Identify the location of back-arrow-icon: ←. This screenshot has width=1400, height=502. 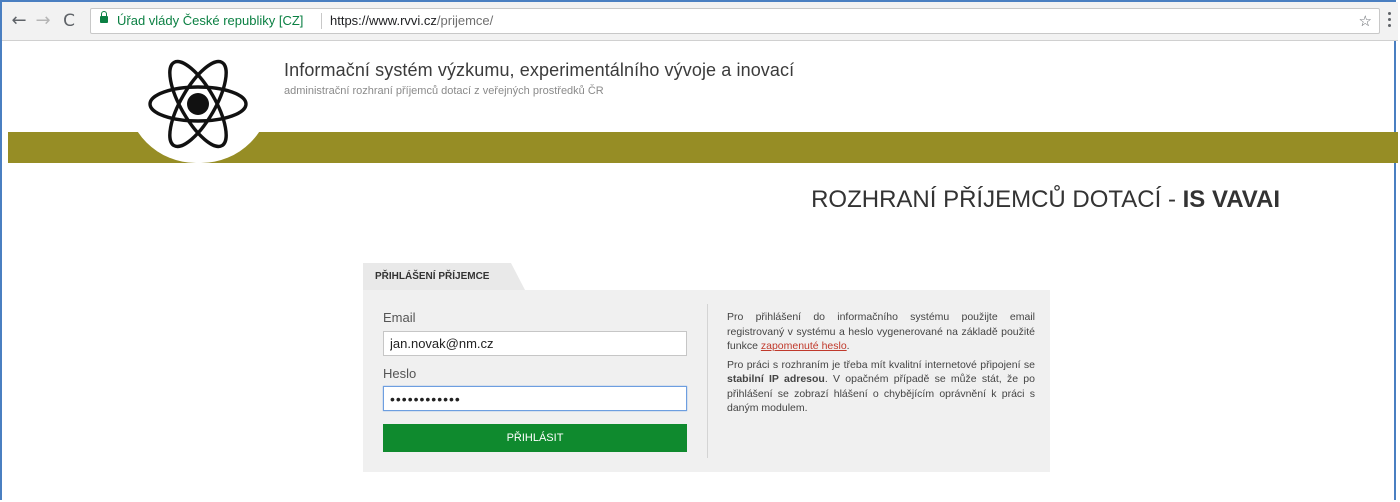
(19, 21).